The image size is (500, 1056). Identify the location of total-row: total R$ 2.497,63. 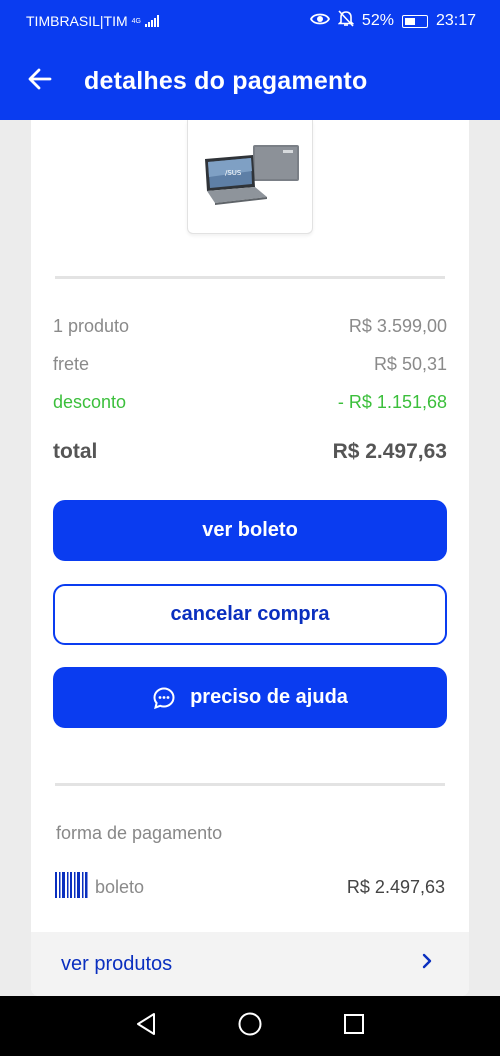
(250, 452).